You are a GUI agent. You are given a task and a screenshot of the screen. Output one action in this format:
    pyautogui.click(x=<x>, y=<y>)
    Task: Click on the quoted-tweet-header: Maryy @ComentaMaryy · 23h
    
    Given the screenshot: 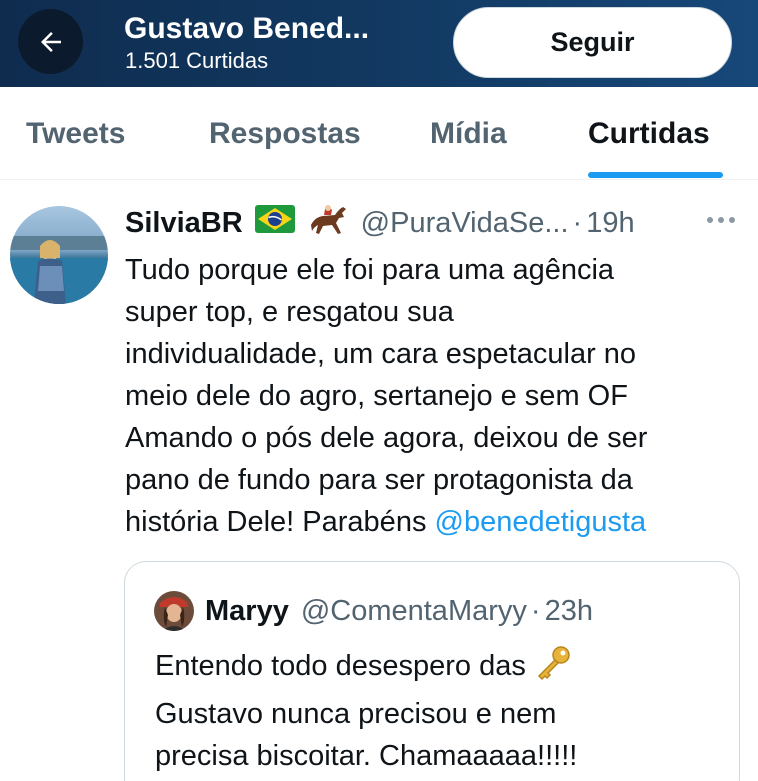 What is the action you would take?
    pyautogui.click(x=399, y=611)
    